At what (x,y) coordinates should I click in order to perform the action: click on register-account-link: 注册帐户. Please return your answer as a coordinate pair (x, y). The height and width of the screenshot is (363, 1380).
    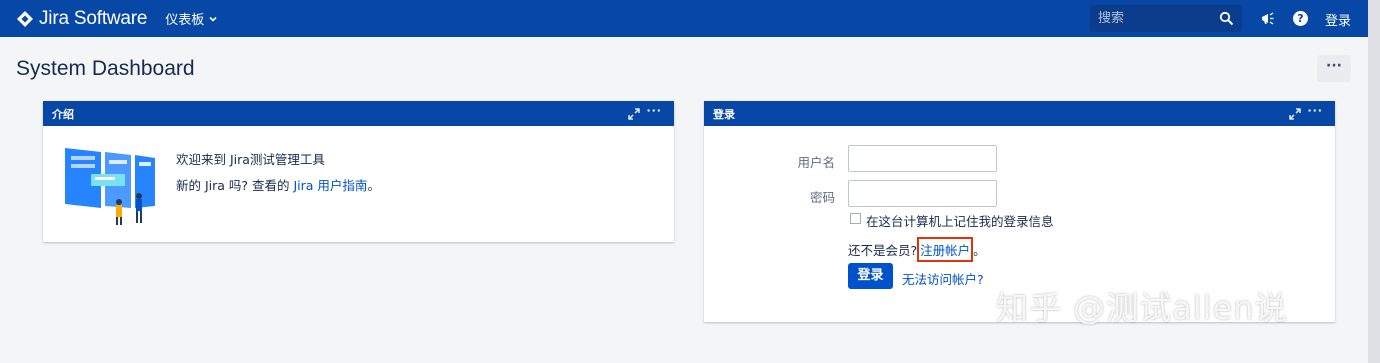
    Looking at the image, I should click on (945, 249).